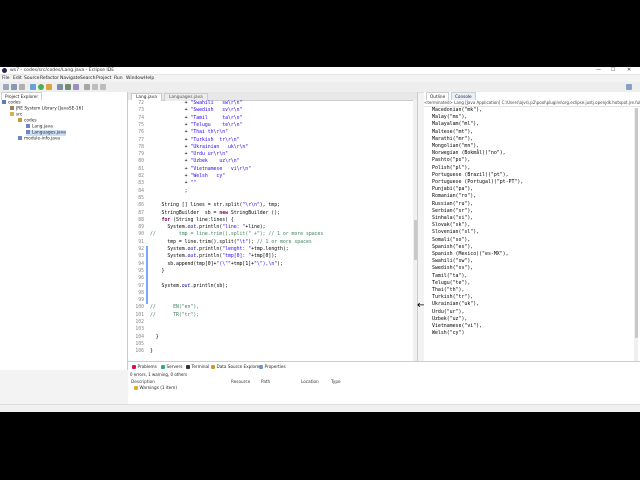 The image size is (640, 480). I want to click on tab-properties: Properties, so click(272, 366).